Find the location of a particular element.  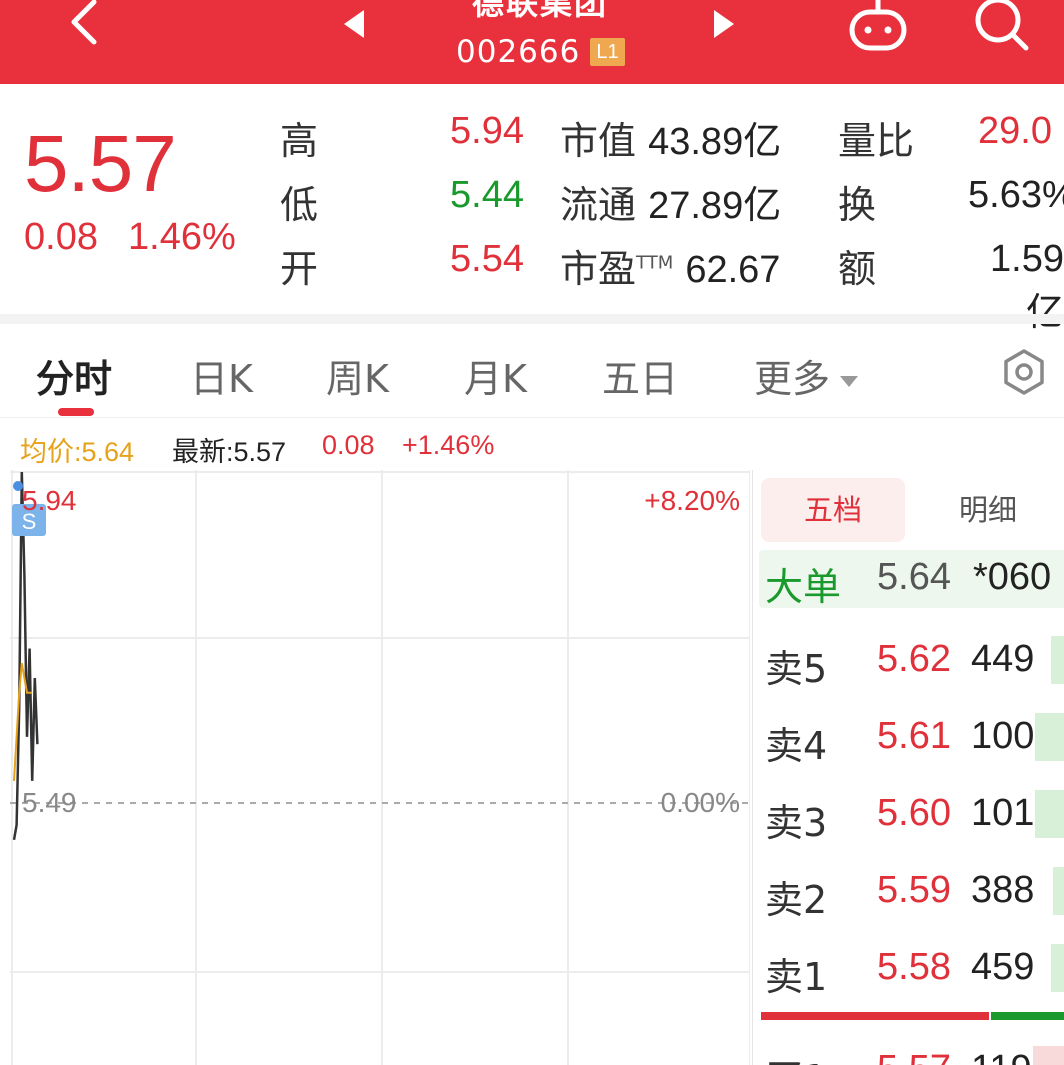

turnover-label: 换 is located at coordinates (857, 205).